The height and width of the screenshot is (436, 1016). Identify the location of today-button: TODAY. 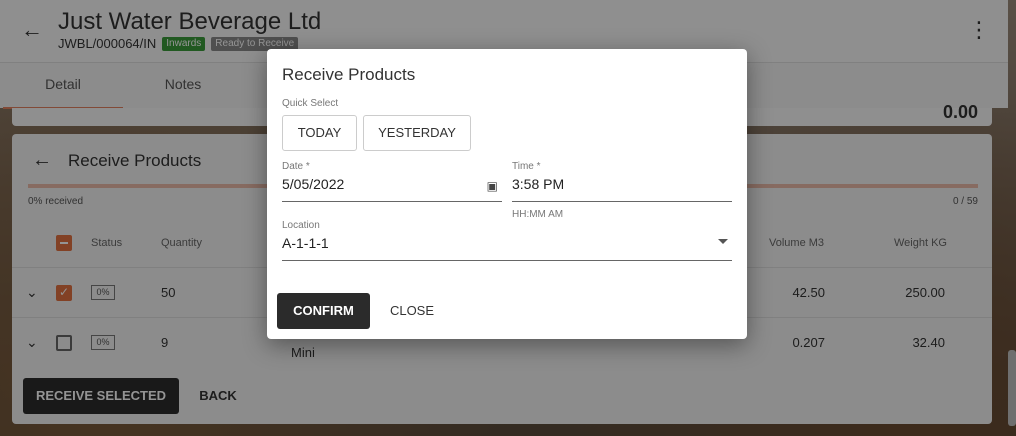
(319, 133).